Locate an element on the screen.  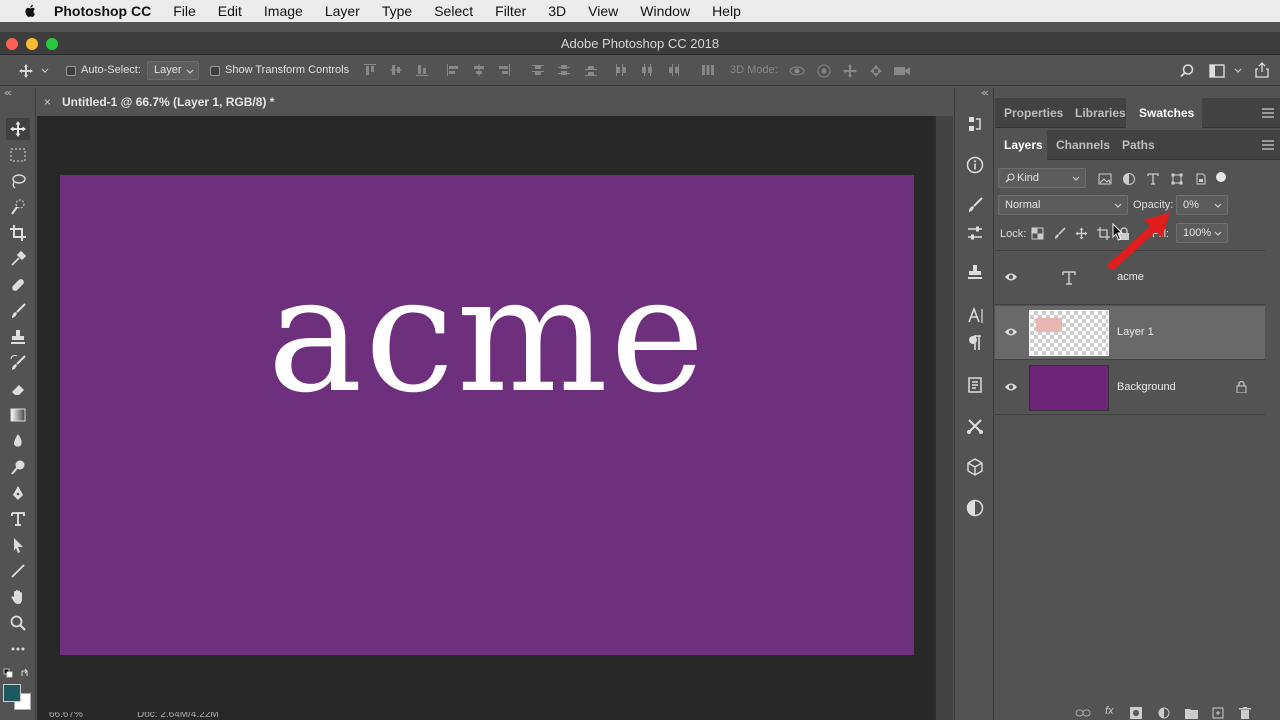
fill-field: 100% is located at coordinates (1202, 233).